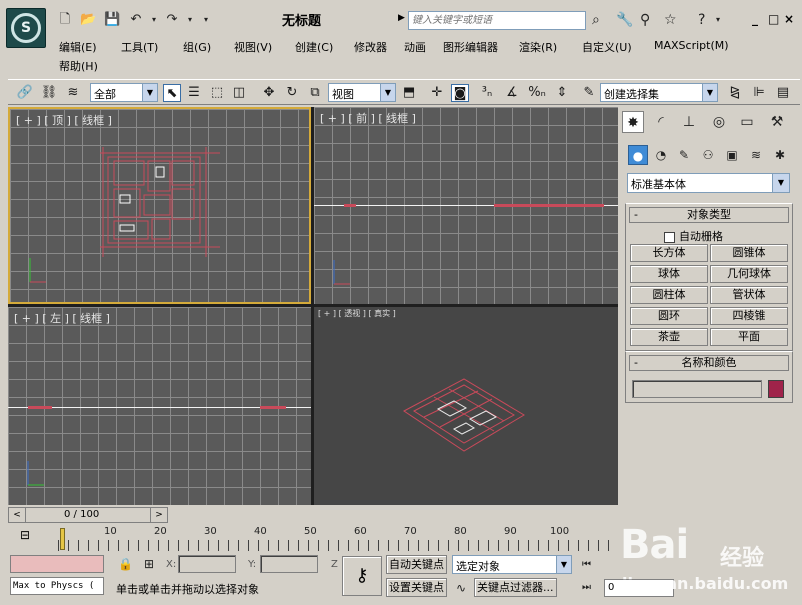 The height and width of the screenshot is (605, 802). What do you see at coordinates (26, 28) in the screenshot?
I see `app-logo-button: S` at bounding box center [26, 28].